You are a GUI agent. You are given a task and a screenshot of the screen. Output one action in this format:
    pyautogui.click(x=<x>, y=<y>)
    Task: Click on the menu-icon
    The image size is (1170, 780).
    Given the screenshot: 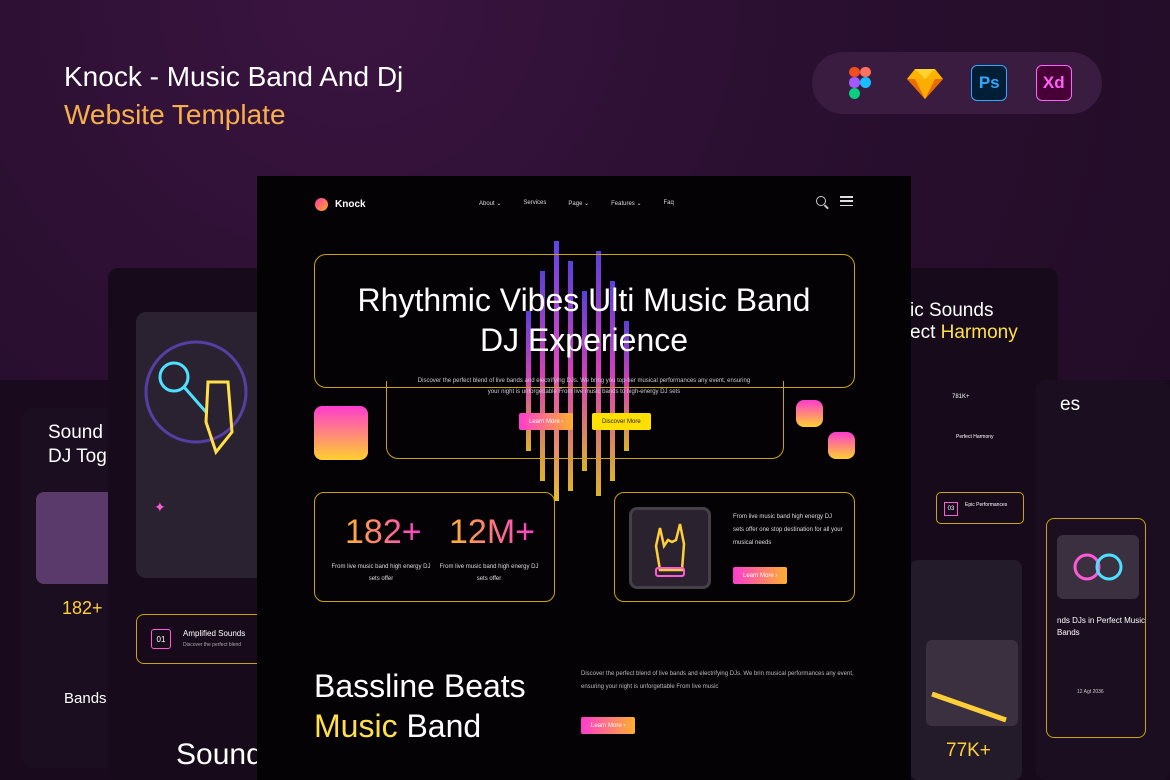 What is the action you would take?
    pyautogui.click(x=846, y=201)
    